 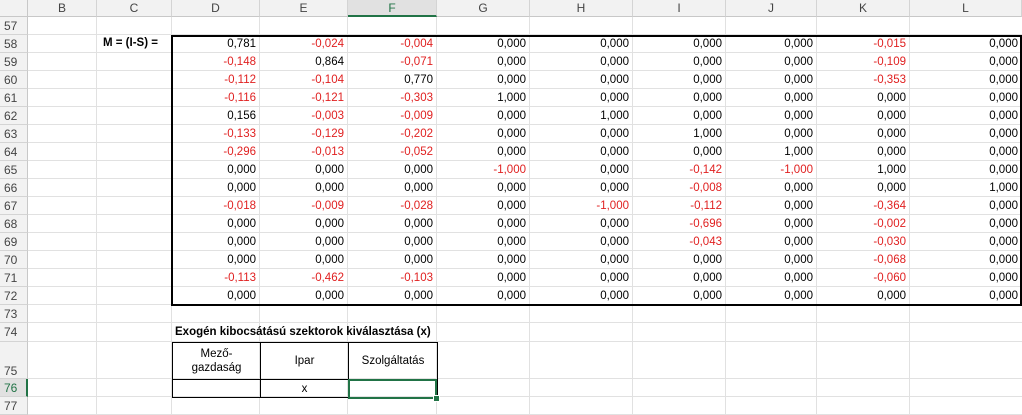 What do you see at coordinates (436, 398) in the screenshot?
I see `fill-handle` at bounding box center [436, 398].